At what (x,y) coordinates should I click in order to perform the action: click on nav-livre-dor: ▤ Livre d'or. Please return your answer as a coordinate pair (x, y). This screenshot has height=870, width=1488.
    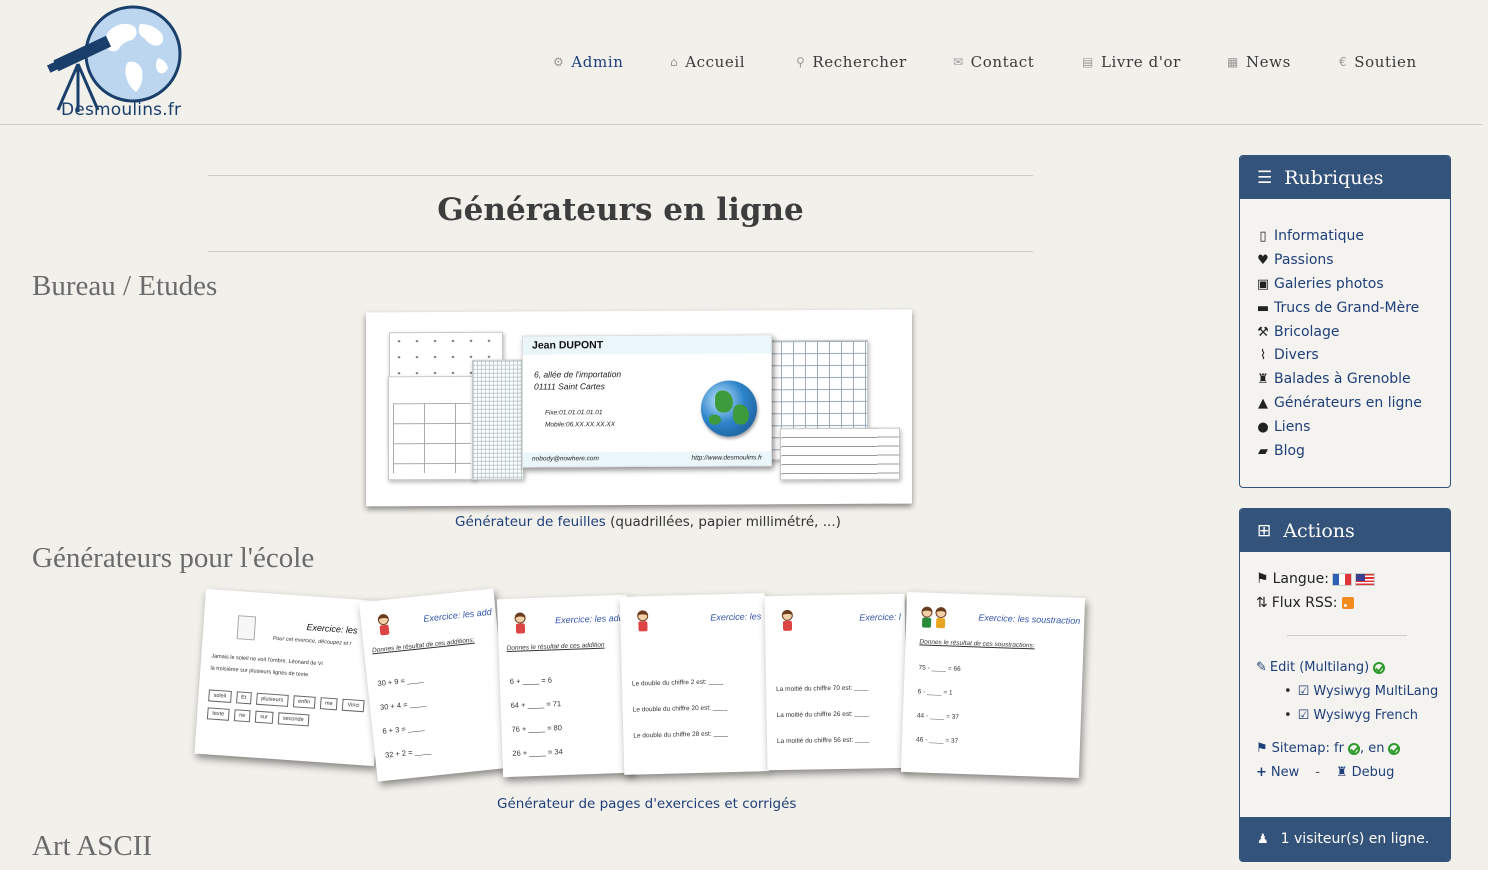
    Looking at the image, I should click on (1131, 62).